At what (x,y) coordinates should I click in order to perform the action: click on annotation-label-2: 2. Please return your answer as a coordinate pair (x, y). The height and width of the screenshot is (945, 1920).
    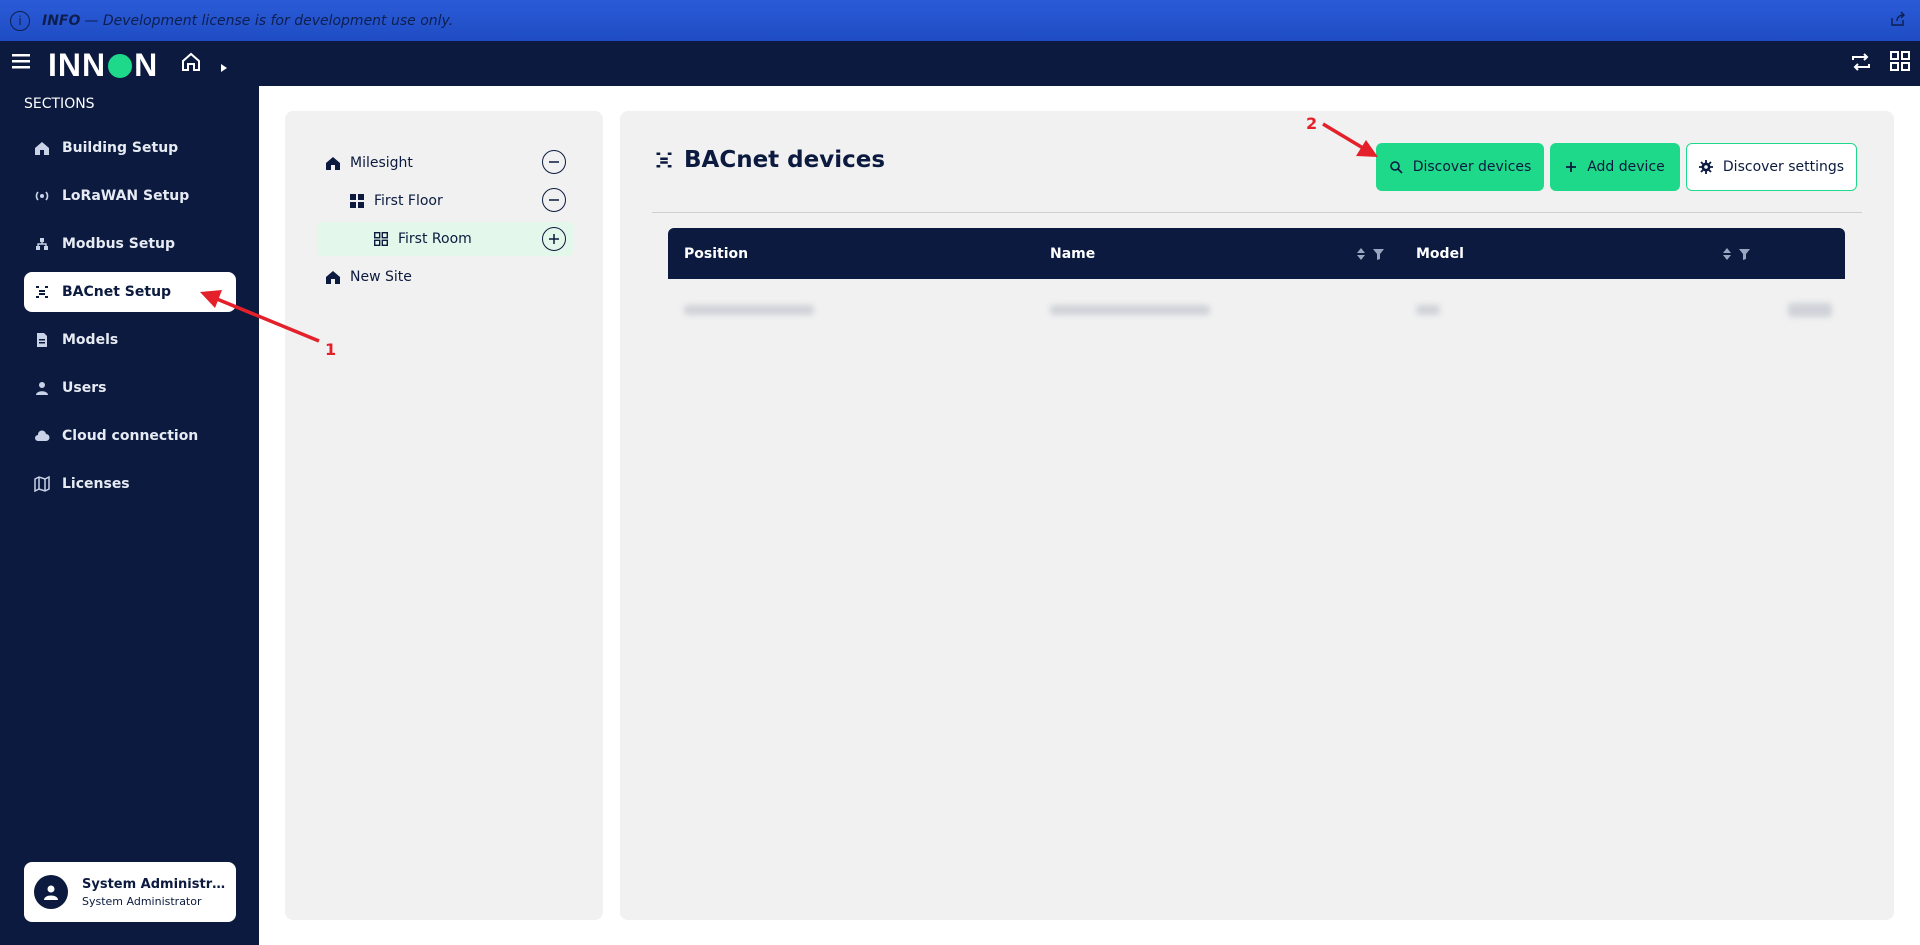
    Looking at the image, I should click on (1312, 123).